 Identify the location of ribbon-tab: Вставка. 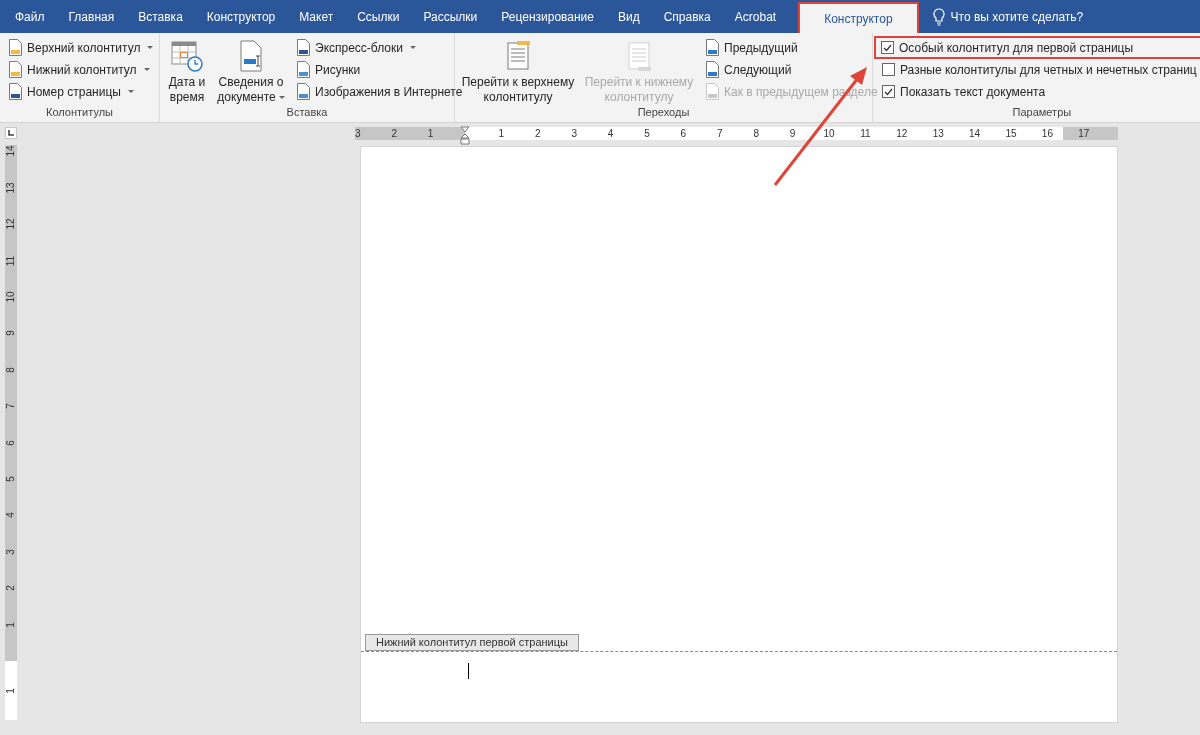
(160, 16).